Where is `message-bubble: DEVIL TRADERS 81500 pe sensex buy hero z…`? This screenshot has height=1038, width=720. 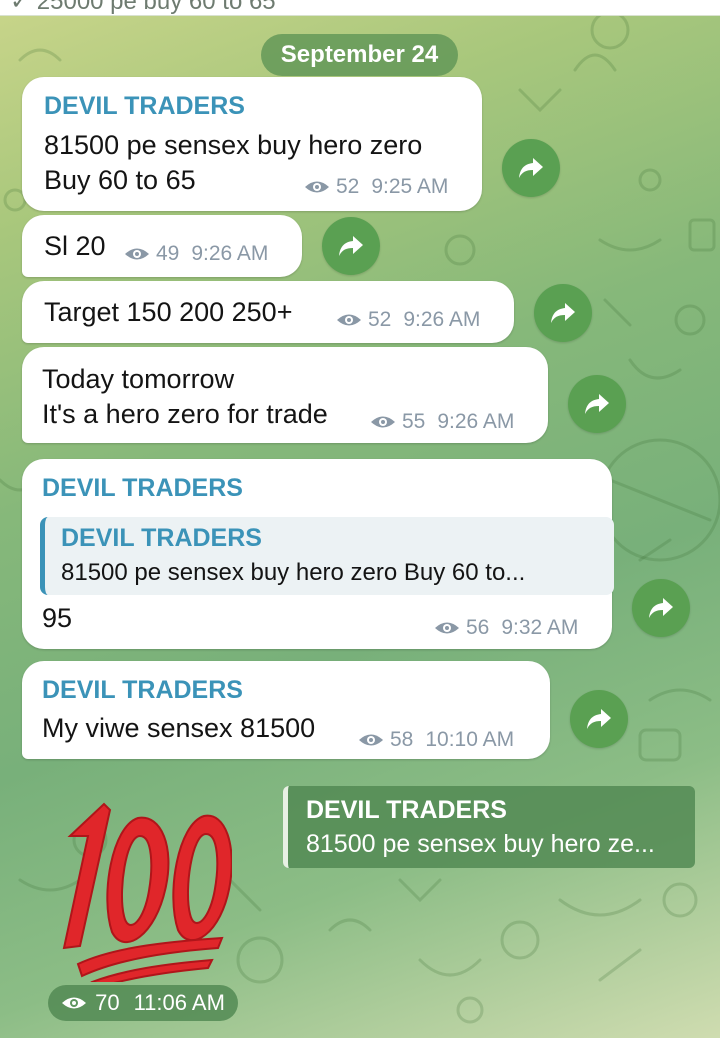
message-bubble: DEVIL TRADERS 81500 pe sensex buy hero z… is located at coordinates (252, 144).